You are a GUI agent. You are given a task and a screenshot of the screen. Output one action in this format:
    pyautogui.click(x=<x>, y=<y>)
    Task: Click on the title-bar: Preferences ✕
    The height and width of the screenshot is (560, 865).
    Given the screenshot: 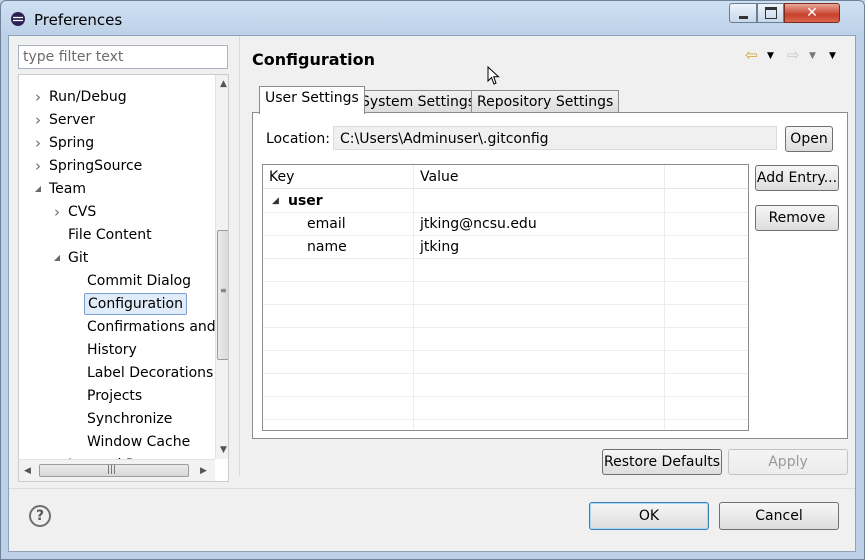 What is the action you would take?
    pyautogui.click(x=432, y=18)
    